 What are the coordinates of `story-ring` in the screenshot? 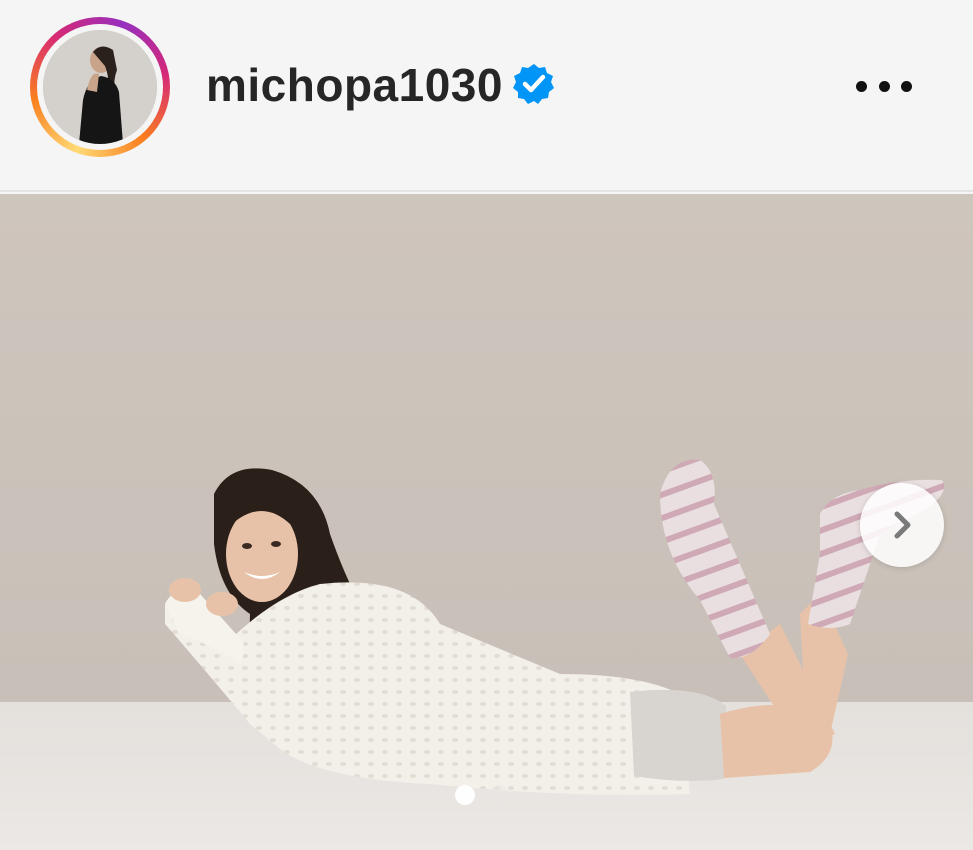 It's located at (100, 87).